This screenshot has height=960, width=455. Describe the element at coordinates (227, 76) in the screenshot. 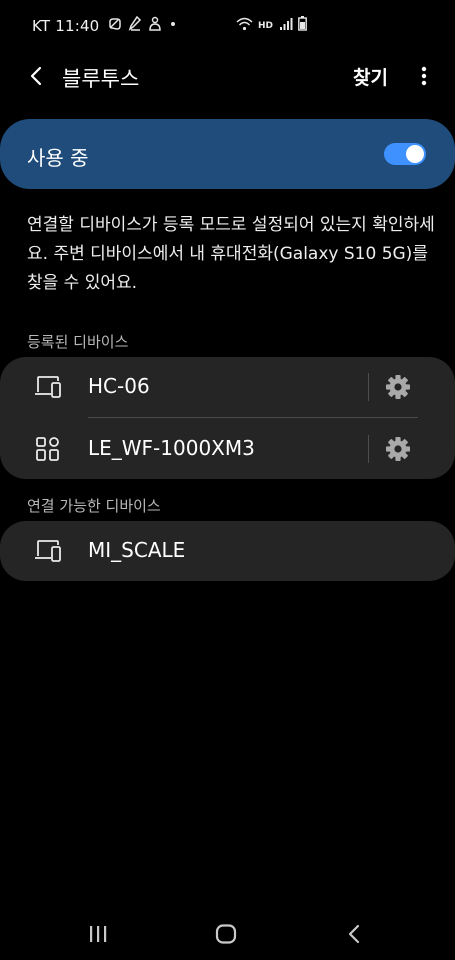

I see `app-bar: 블루투스 찾기` at that location.